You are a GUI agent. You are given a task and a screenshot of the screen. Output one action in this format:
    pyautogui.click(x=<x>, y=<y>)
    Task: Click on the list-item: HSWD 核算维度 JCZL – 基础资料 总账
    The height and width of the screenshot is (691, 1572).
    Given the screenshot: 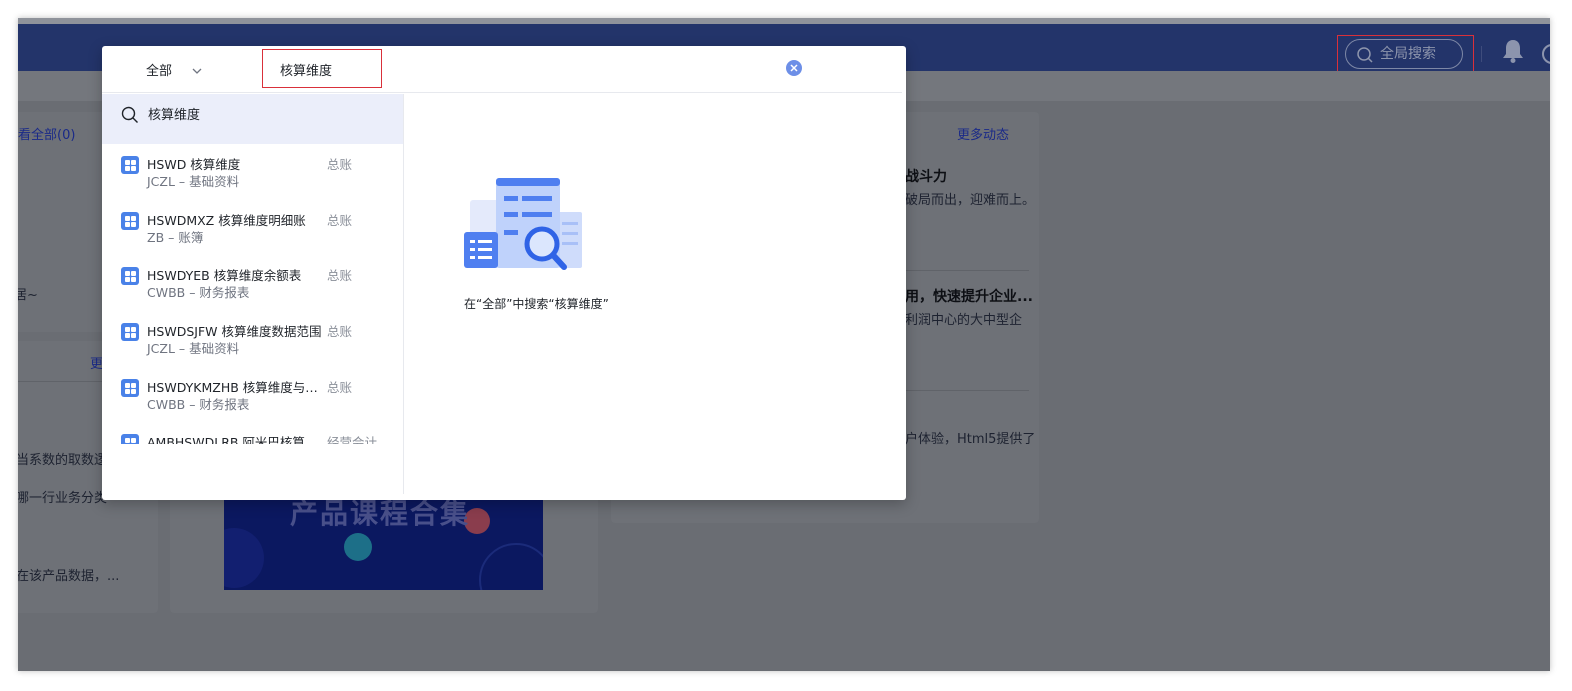 What is the action you would take?
    pyautogui.click(x=252, y=174)
    